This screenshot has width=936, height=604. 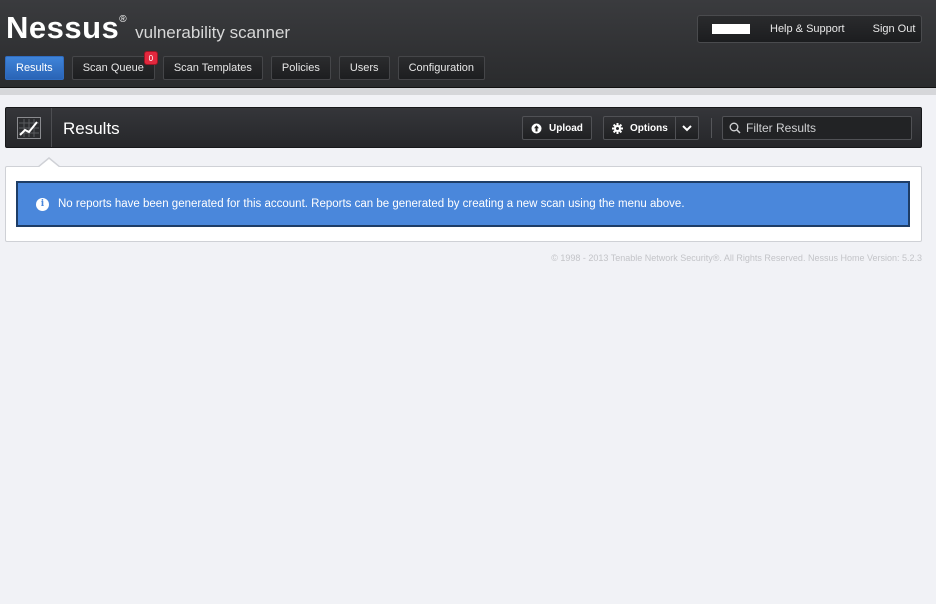 I want to click on upload-button: Upload, so click(x=557, y=128).